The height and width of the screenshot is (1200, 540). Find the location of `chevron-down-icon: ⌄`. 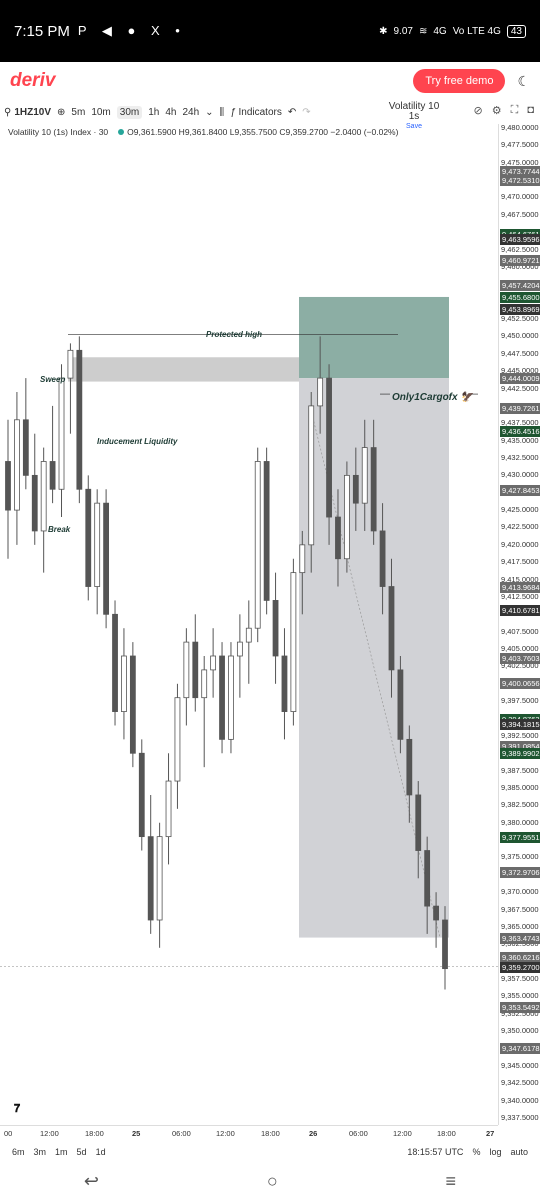

chevron-down-icon: ⌄ is located at coordinates (209, 112).